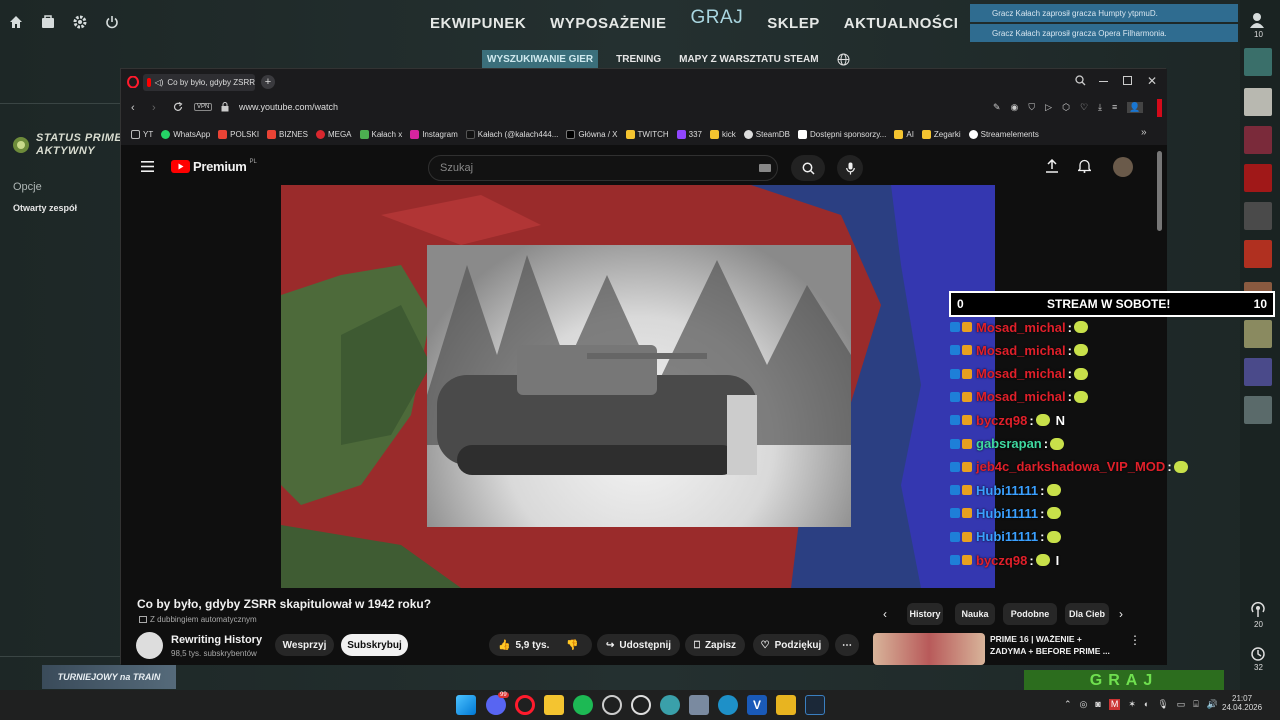 Image resolution: width=1280 pixels, height=720 pixels. I want to click on inventory-icon, so click(48, 22).